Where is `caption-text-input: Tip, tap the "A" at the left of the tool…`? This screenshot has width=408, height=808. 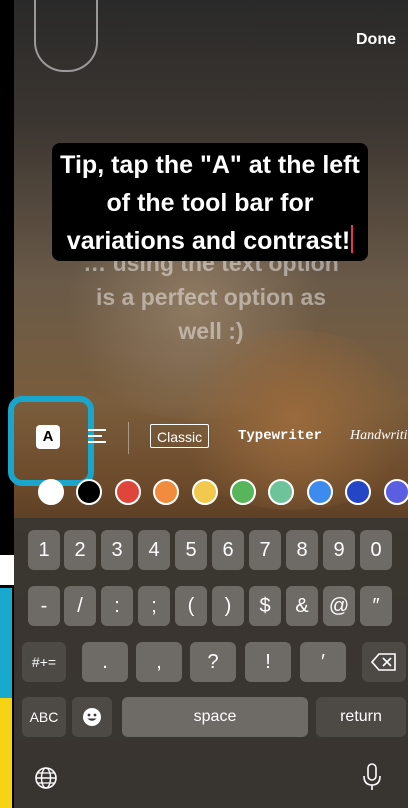
caption-text-input: Tip, tap the "A" at the left of the tool… is located at coordinates (210, 203).